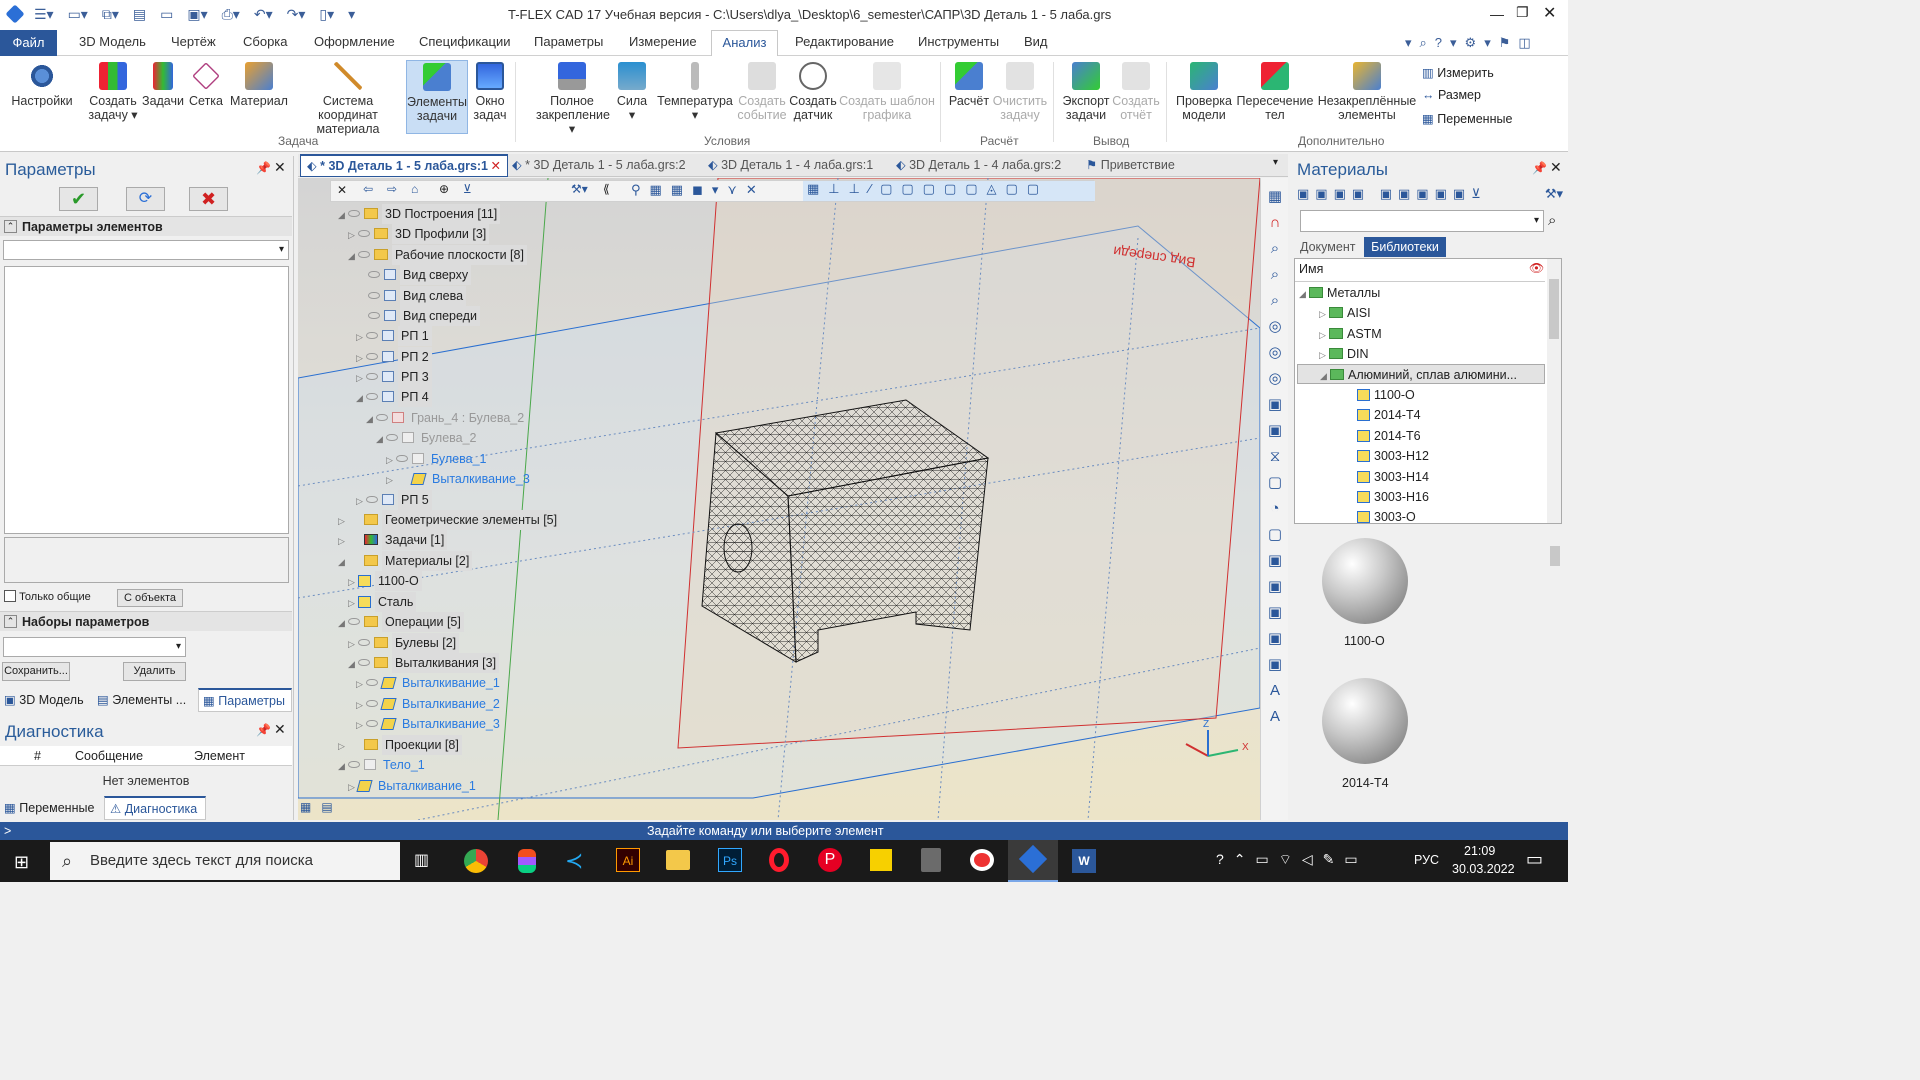  What do you see at coordinates (1204, 92) in the screenshot?
I see `check-model-button: Проверка модели` at bounding box center [1204, 92].